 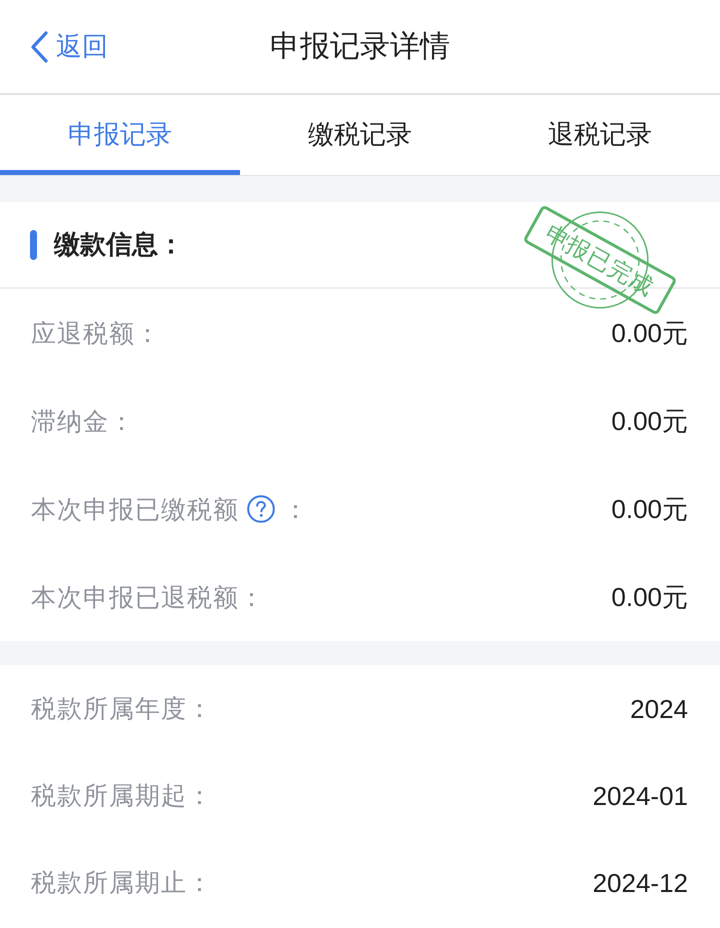 I want to click on tab: 退税记录, so click(x=600, y=135).